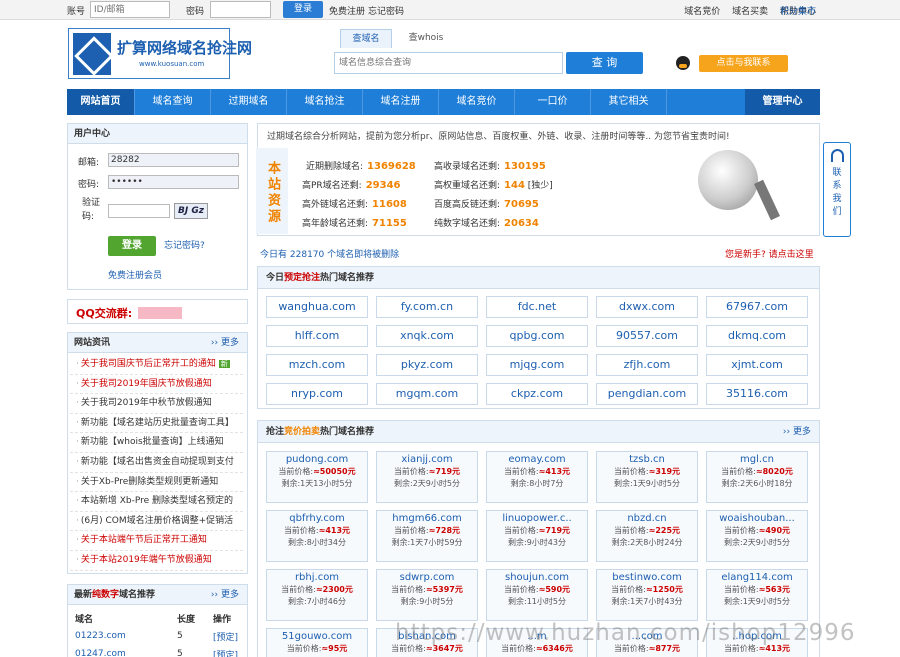 The width and height of the screenshot is (900, 657). I want to click on auction-domain: pudong.com, so click(317, 459).